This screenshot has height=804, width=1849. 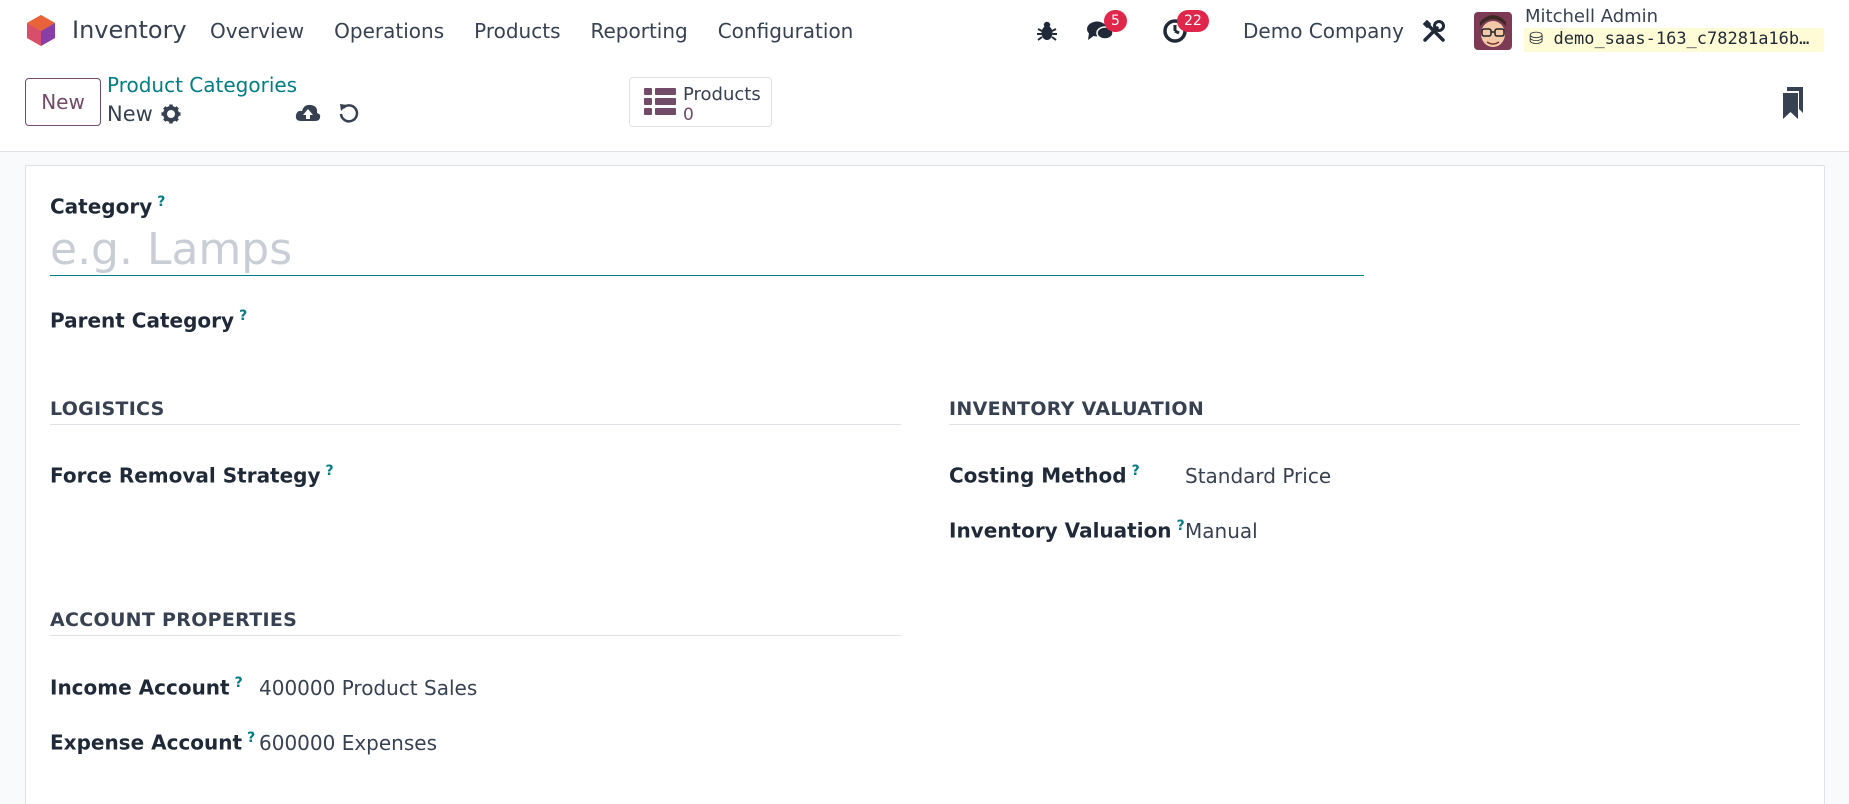 What do you see at coordinates (389, 31) in the screenshot?
I see `menu-operations: Operations` at bounding box center [389, 31].